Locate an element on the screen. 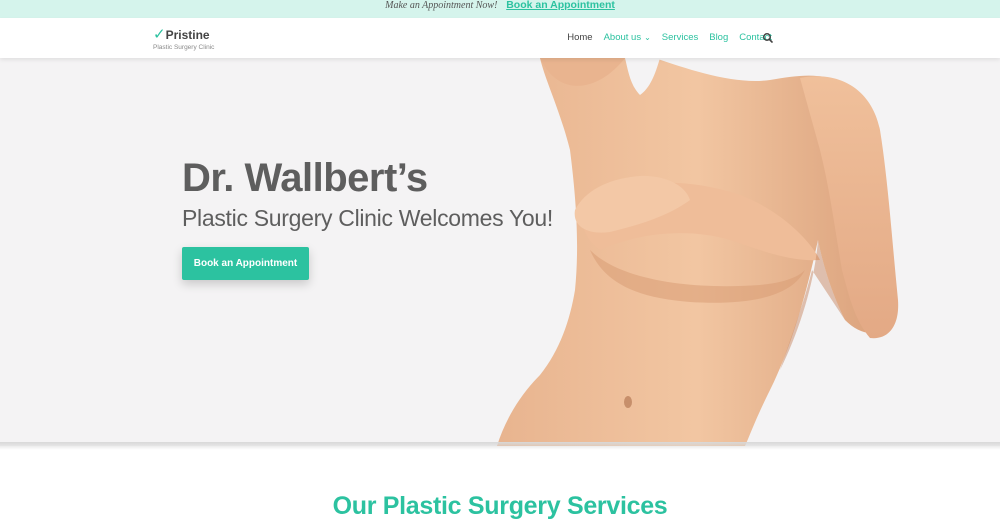 The image size is (1000, 522). hero-subtitle: Plastic Surgery Clinic Welcomes You! is located at coordinates (367, 218).